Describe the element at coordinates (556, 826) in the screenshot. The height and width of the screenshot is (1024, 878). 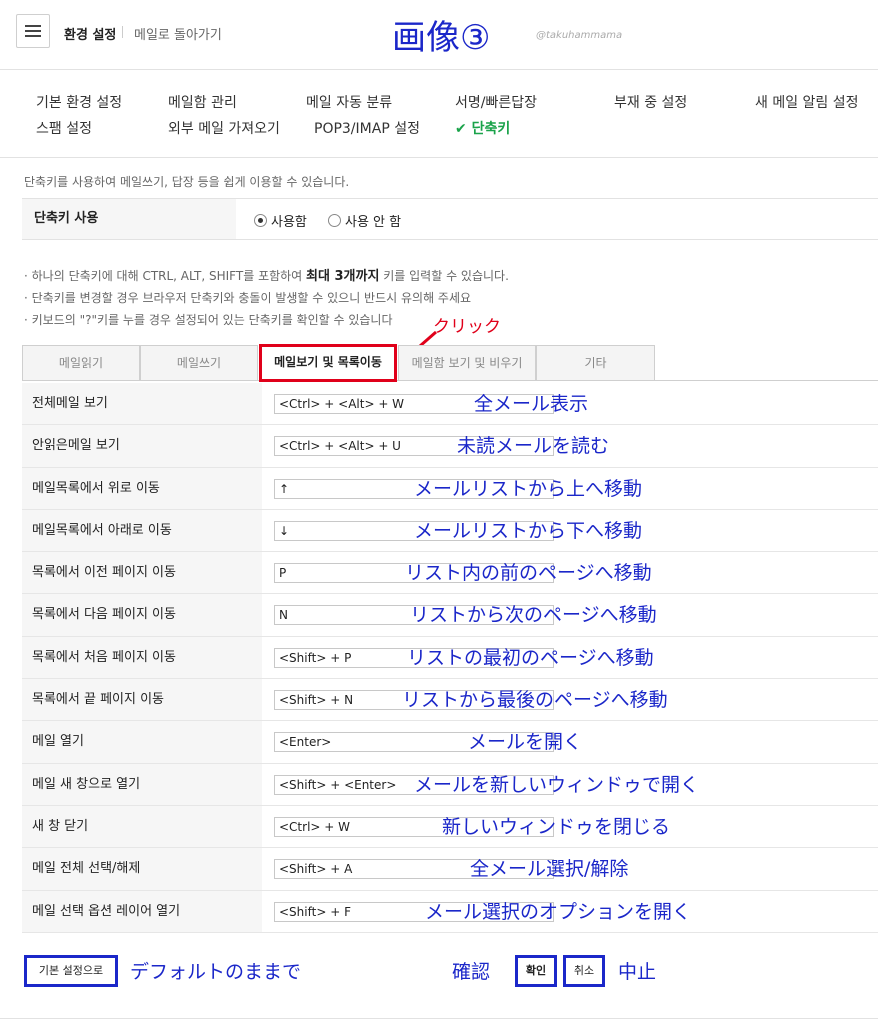
I see `row-annotation: 新しいウィンドゥを閉じる` at that location.